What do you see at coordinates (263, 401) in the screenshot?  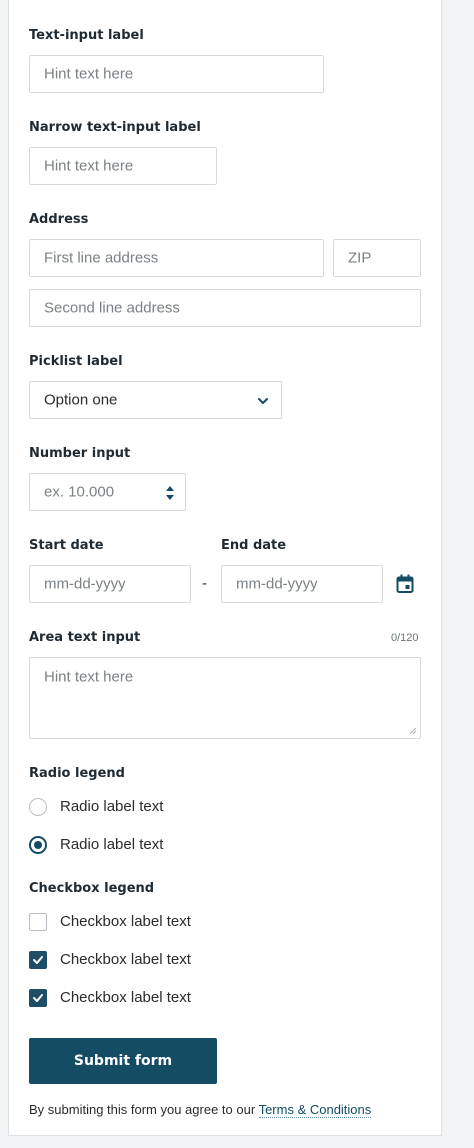 I see `chevron-down-icon` at bounding box center [263, 401].